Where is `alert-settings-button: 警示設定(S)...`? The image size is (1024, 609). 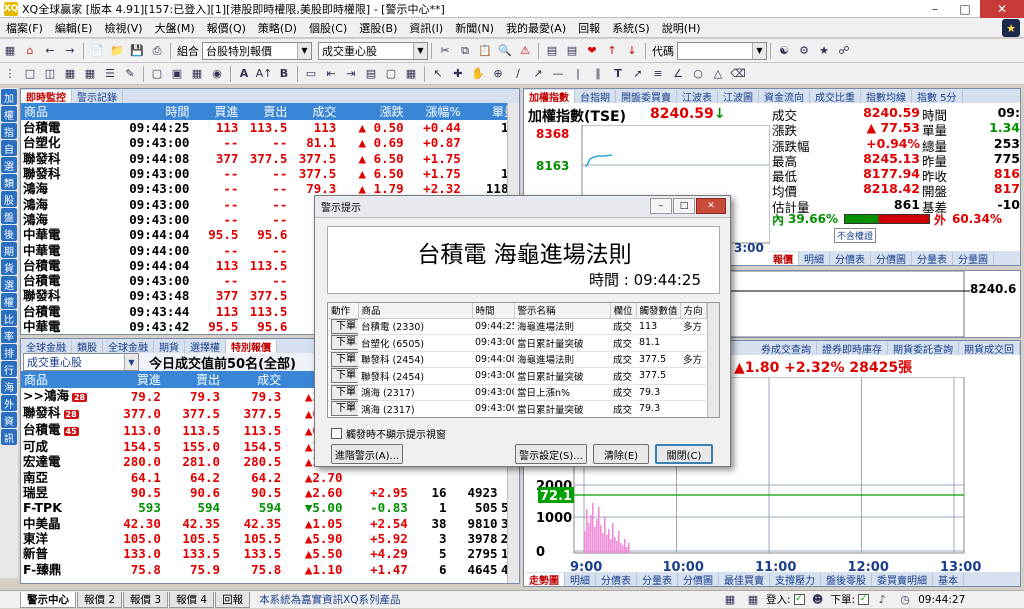
alert-settings-button: 警示設定(S)... is located at coordinates (551, 454).